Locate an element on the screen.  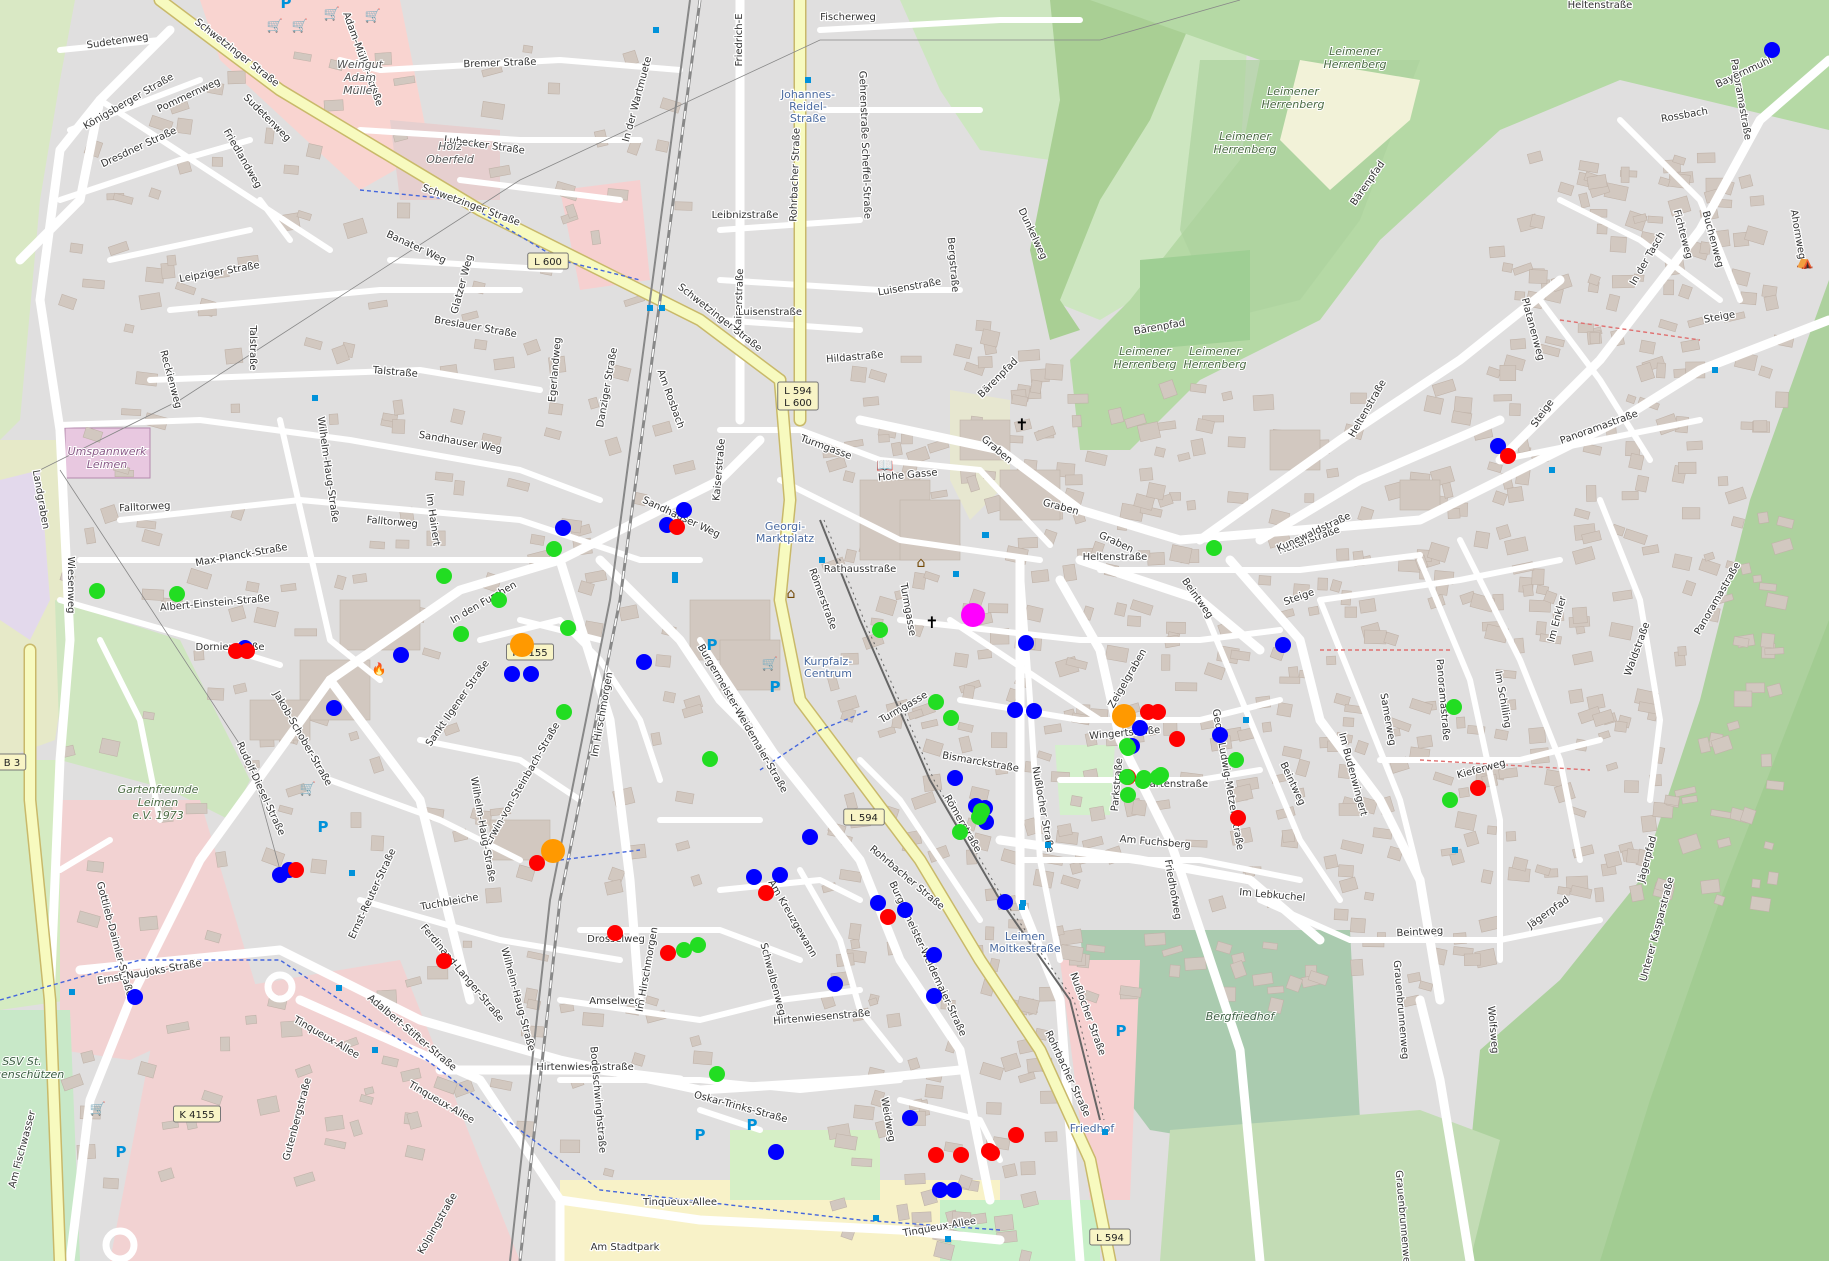
marker-magenta is located at coordinates (973, 615).